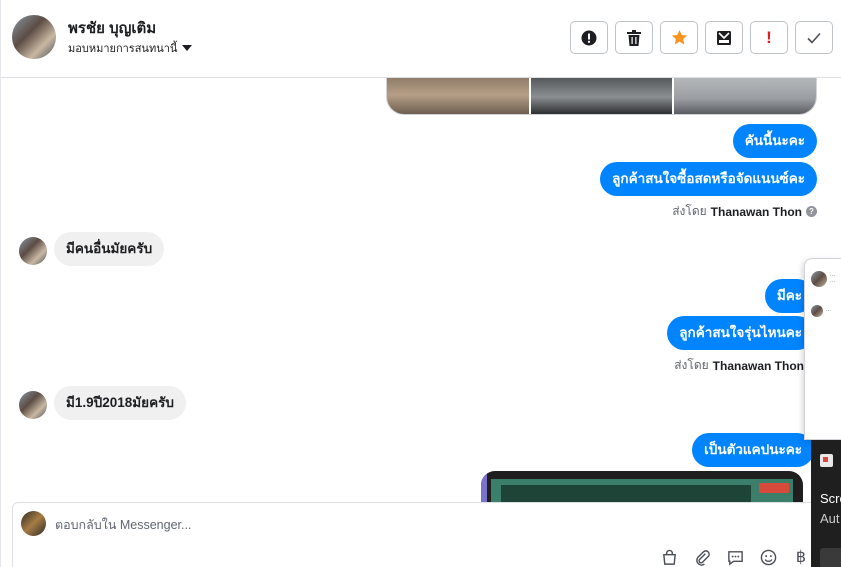  Describe the element at coordinates (123, 49) in the screenshot. I see `assign-label: มอบหมายการสนทนานี้` at that location.